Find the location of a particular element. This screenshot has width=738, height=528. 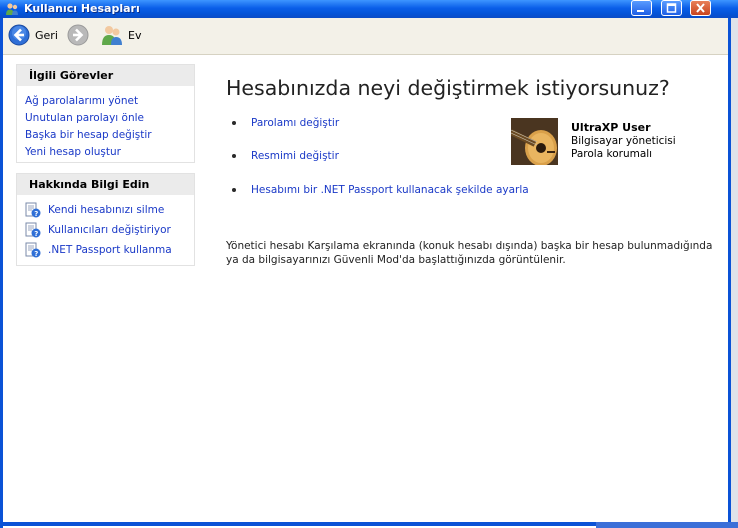

user-password-status: Parola korumalı is located at coordinates (612, 154).